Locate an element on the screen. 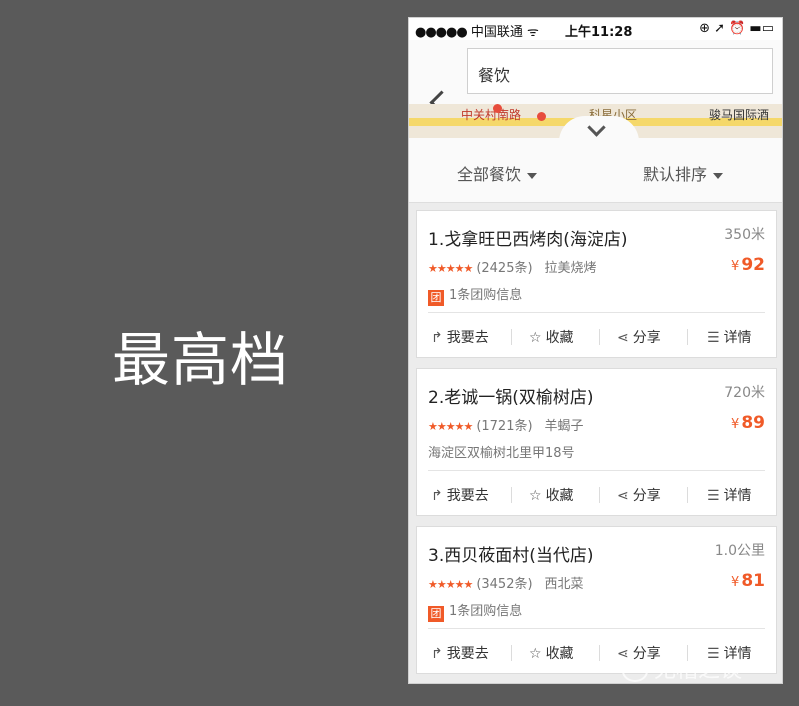 This screenshot has height=706, width=799. top-bar: 餐饮 is located at coordinates (595, 77).